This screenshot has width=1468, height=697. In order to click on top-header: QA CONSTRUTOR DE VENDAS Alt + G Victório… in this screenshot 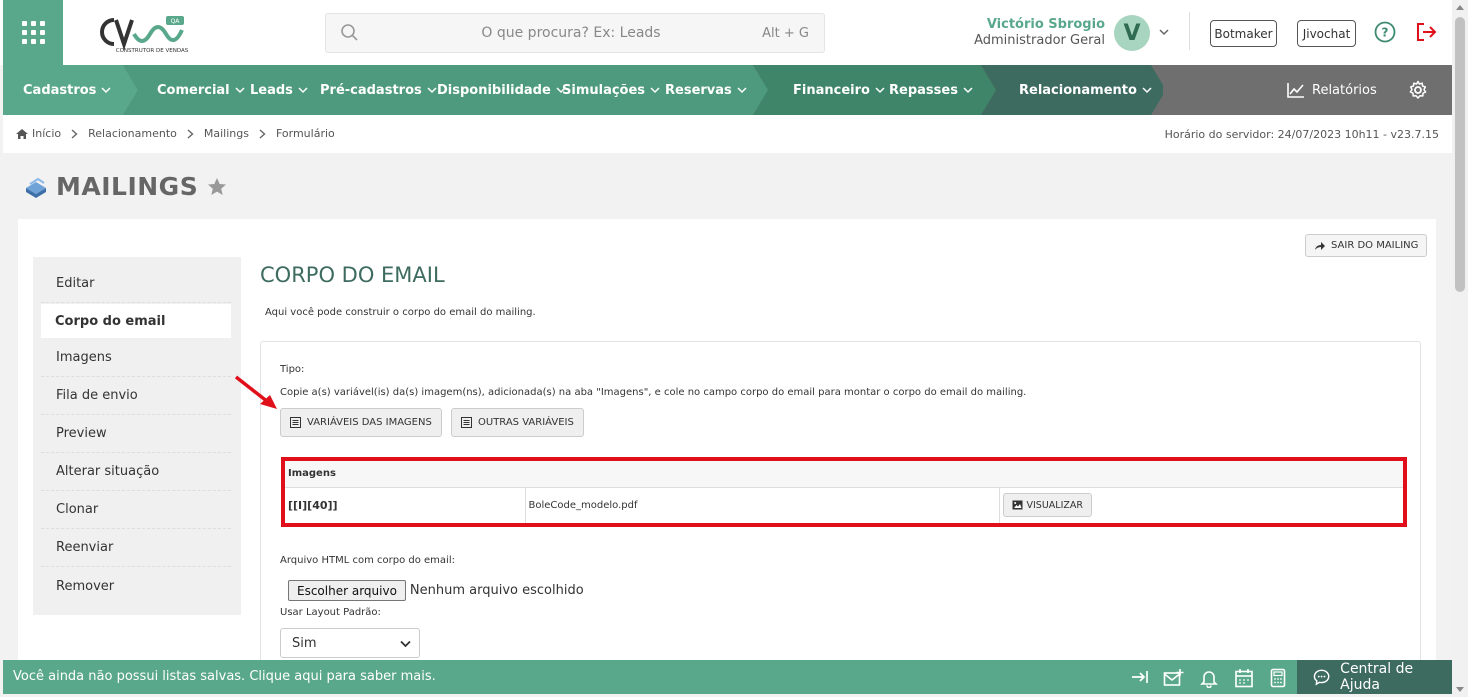, I will do `click(726, 32)`.